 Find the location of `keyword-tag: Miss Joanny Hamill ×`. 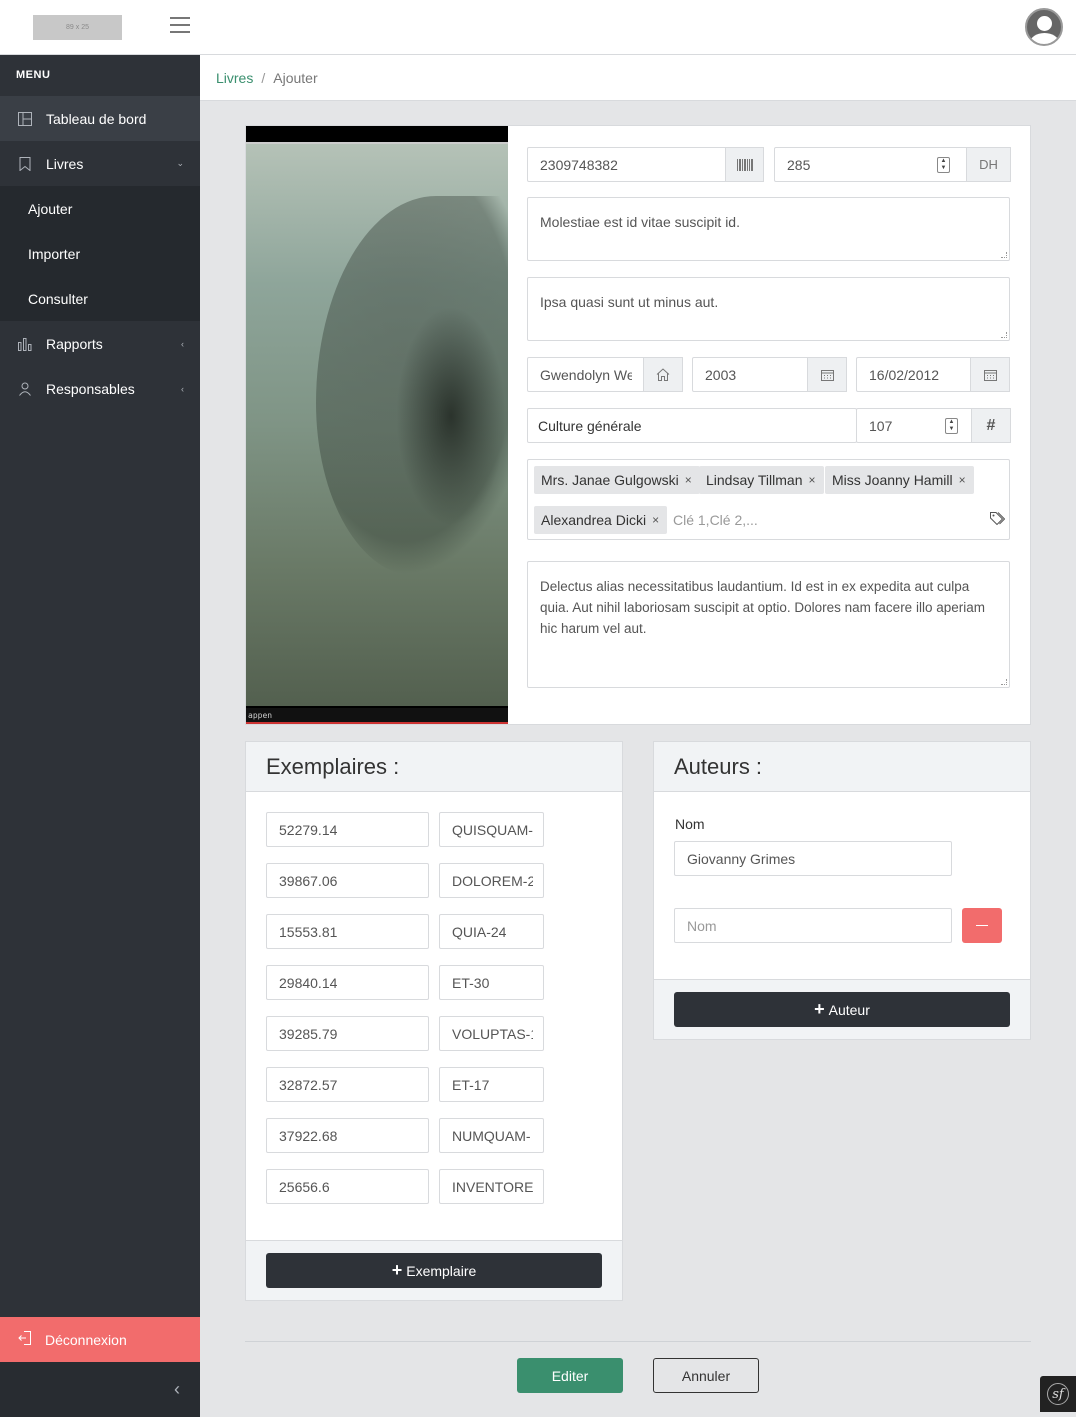

keyword-tag: Miss Joanny Hamill × is located at coordinates (899, 480).